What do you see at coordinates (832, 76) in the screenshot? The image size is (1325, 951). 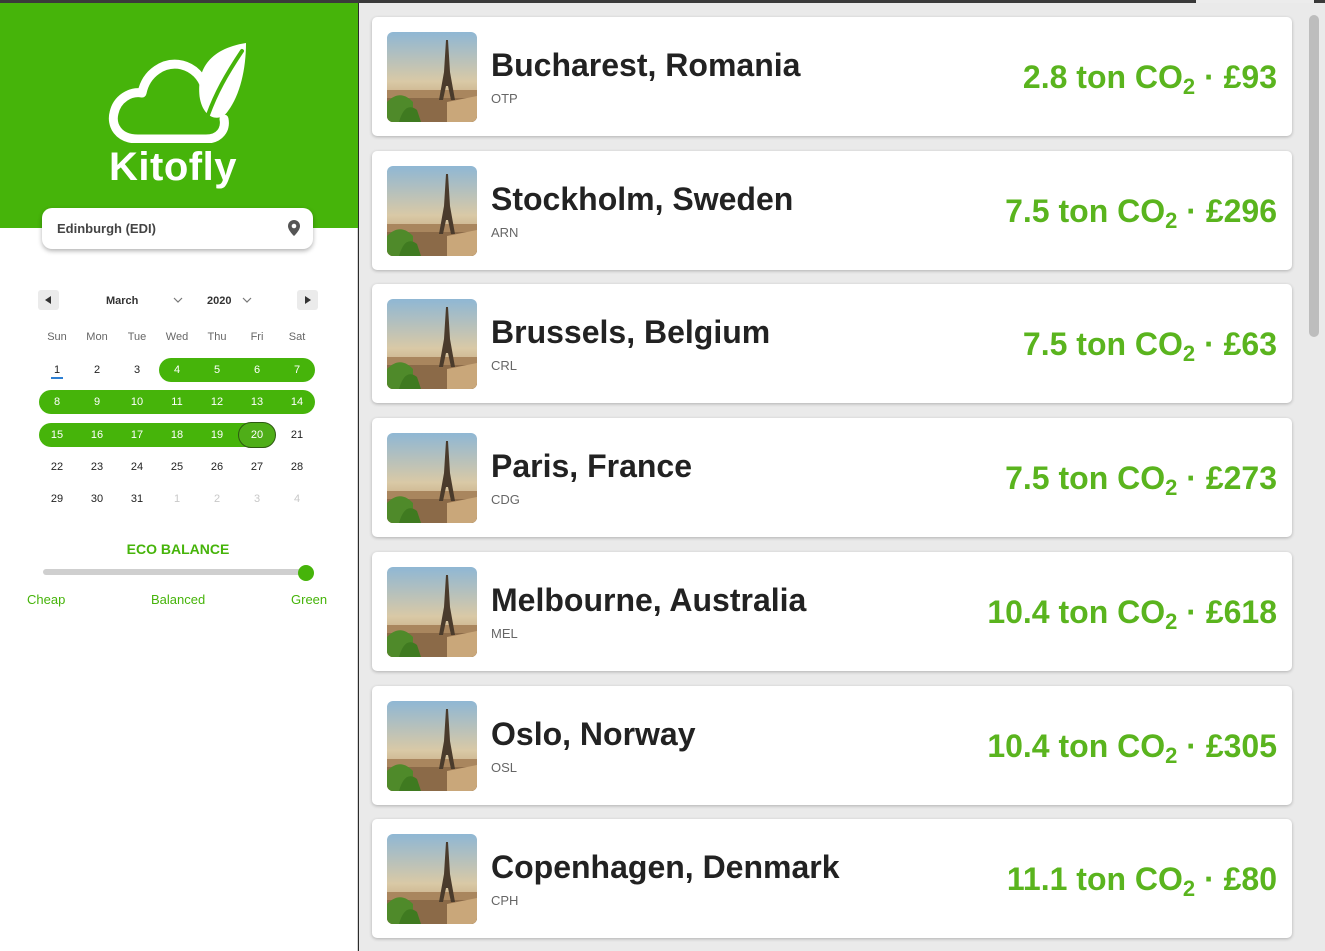 I see `destination-card: Bucharest, Romania OTP 2.8 ton CO2 · £93` at bounding box center [832, 76].